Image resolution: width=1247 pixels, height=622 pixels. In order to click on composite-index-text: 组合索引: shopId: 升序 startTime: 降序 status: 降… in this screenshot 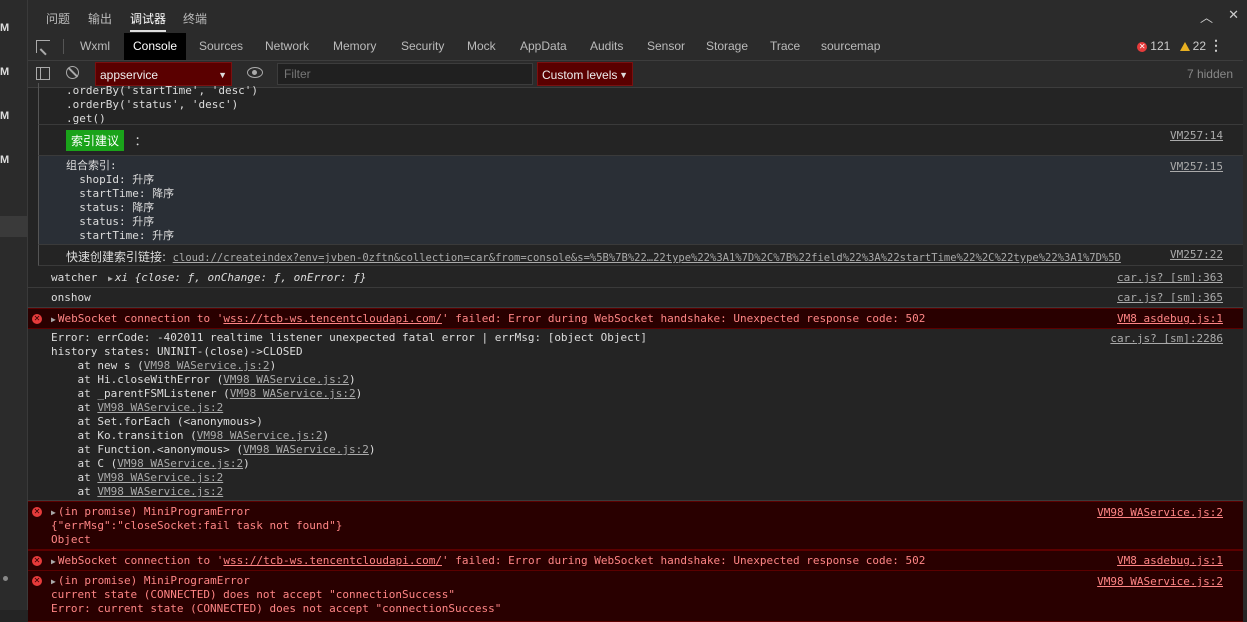, I will do `click(120, 200)`.